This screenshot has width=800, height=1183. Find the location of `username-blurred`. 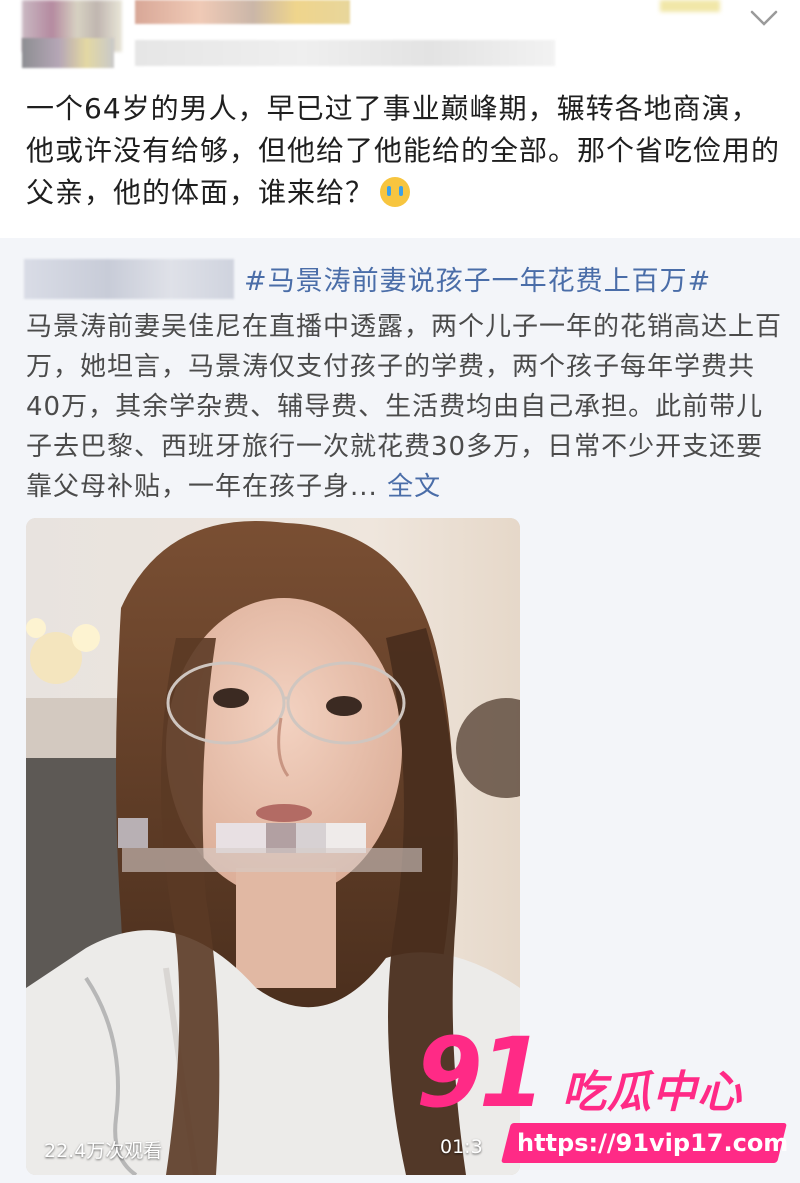

username-blurred is located at coordinates (242, 12).